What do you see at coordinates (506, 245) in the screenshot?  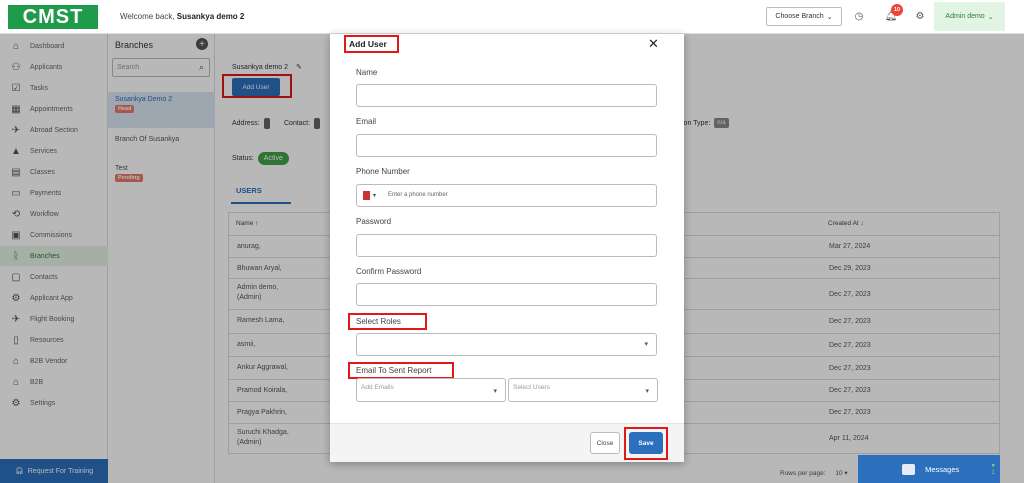 I see `password-input` at bounding box center [506, 245].